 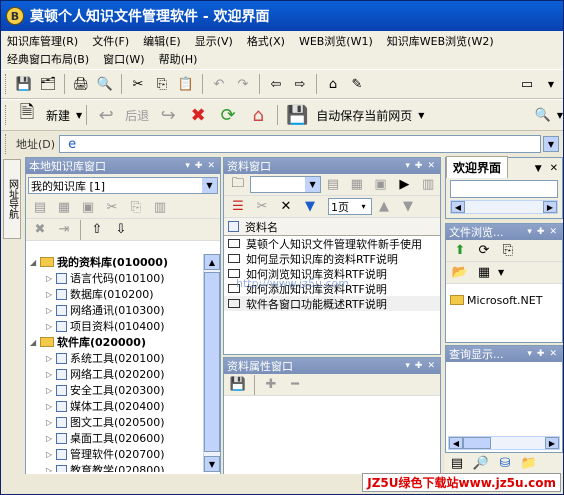 I want to click on scroll-left-icon: ◀, so click(x=458, y=207).